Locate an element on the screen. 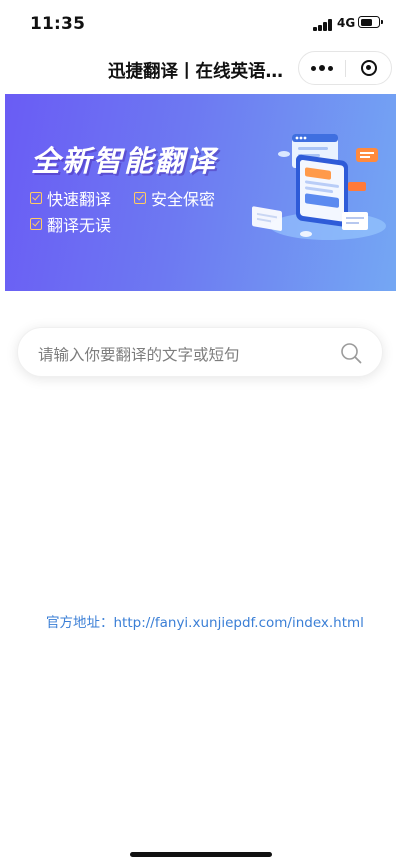 This screenshot has width=400, height=866. search-icon is located at coordinates (351, 353).